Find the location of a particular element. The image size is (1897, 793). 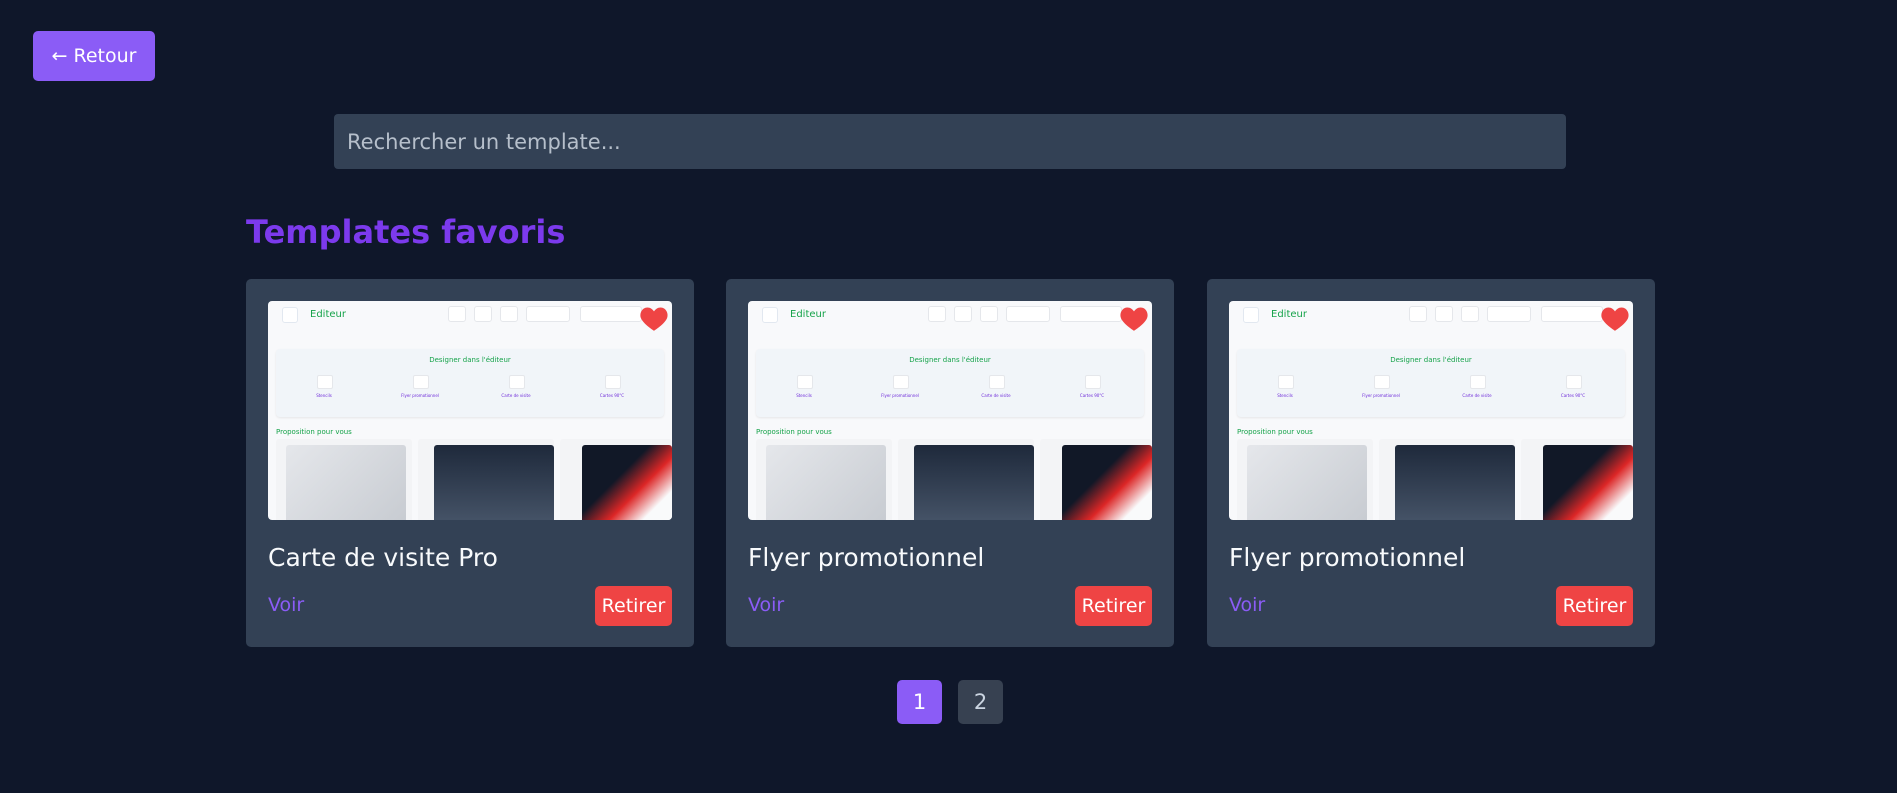

page-button-1: 1 is located at coordinates (919, 702).